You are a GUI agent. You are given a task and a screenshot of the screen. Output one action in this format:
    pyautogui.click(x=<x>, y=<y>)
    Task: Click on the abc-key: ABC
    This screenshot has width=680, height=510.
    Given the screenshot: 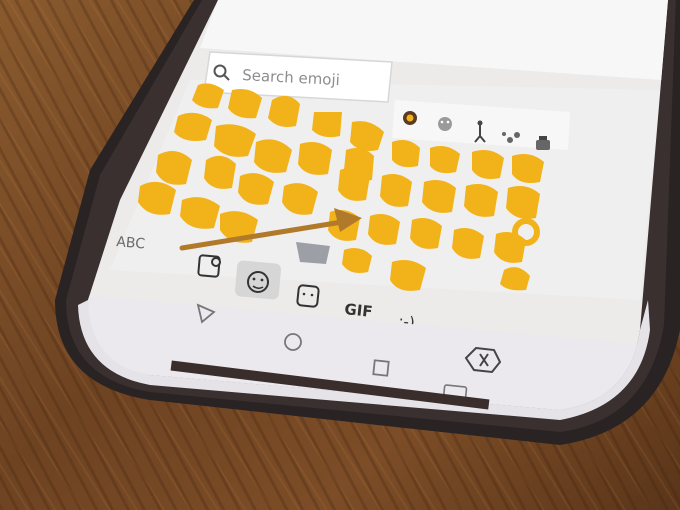 What is the action you would take?
    pyautogui.click(x=131, y=243)
    